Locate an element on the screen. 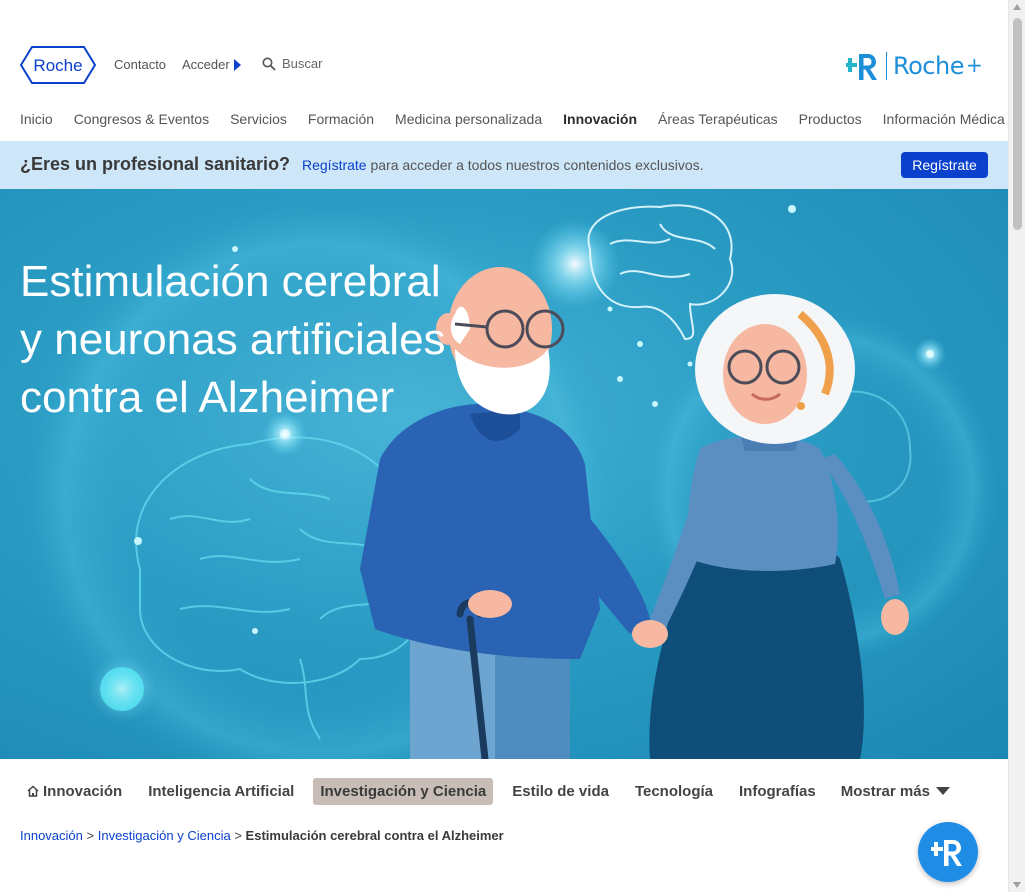 This screenshot has height=892, width=1025. scroll-up-icon is located at coordinates (1017, 7).